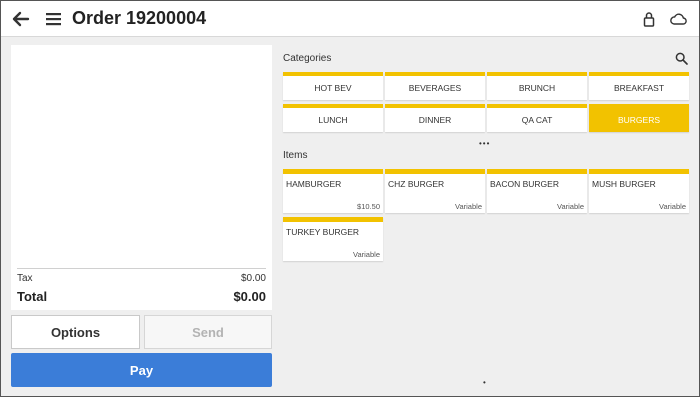 The width and height of the screenshot is (700, 397). What do you see at coordinates (537, 191) in the screenshot?
I see `item-bacon-burger: BACON BURGER Variable` at bounding box center [537, 191].